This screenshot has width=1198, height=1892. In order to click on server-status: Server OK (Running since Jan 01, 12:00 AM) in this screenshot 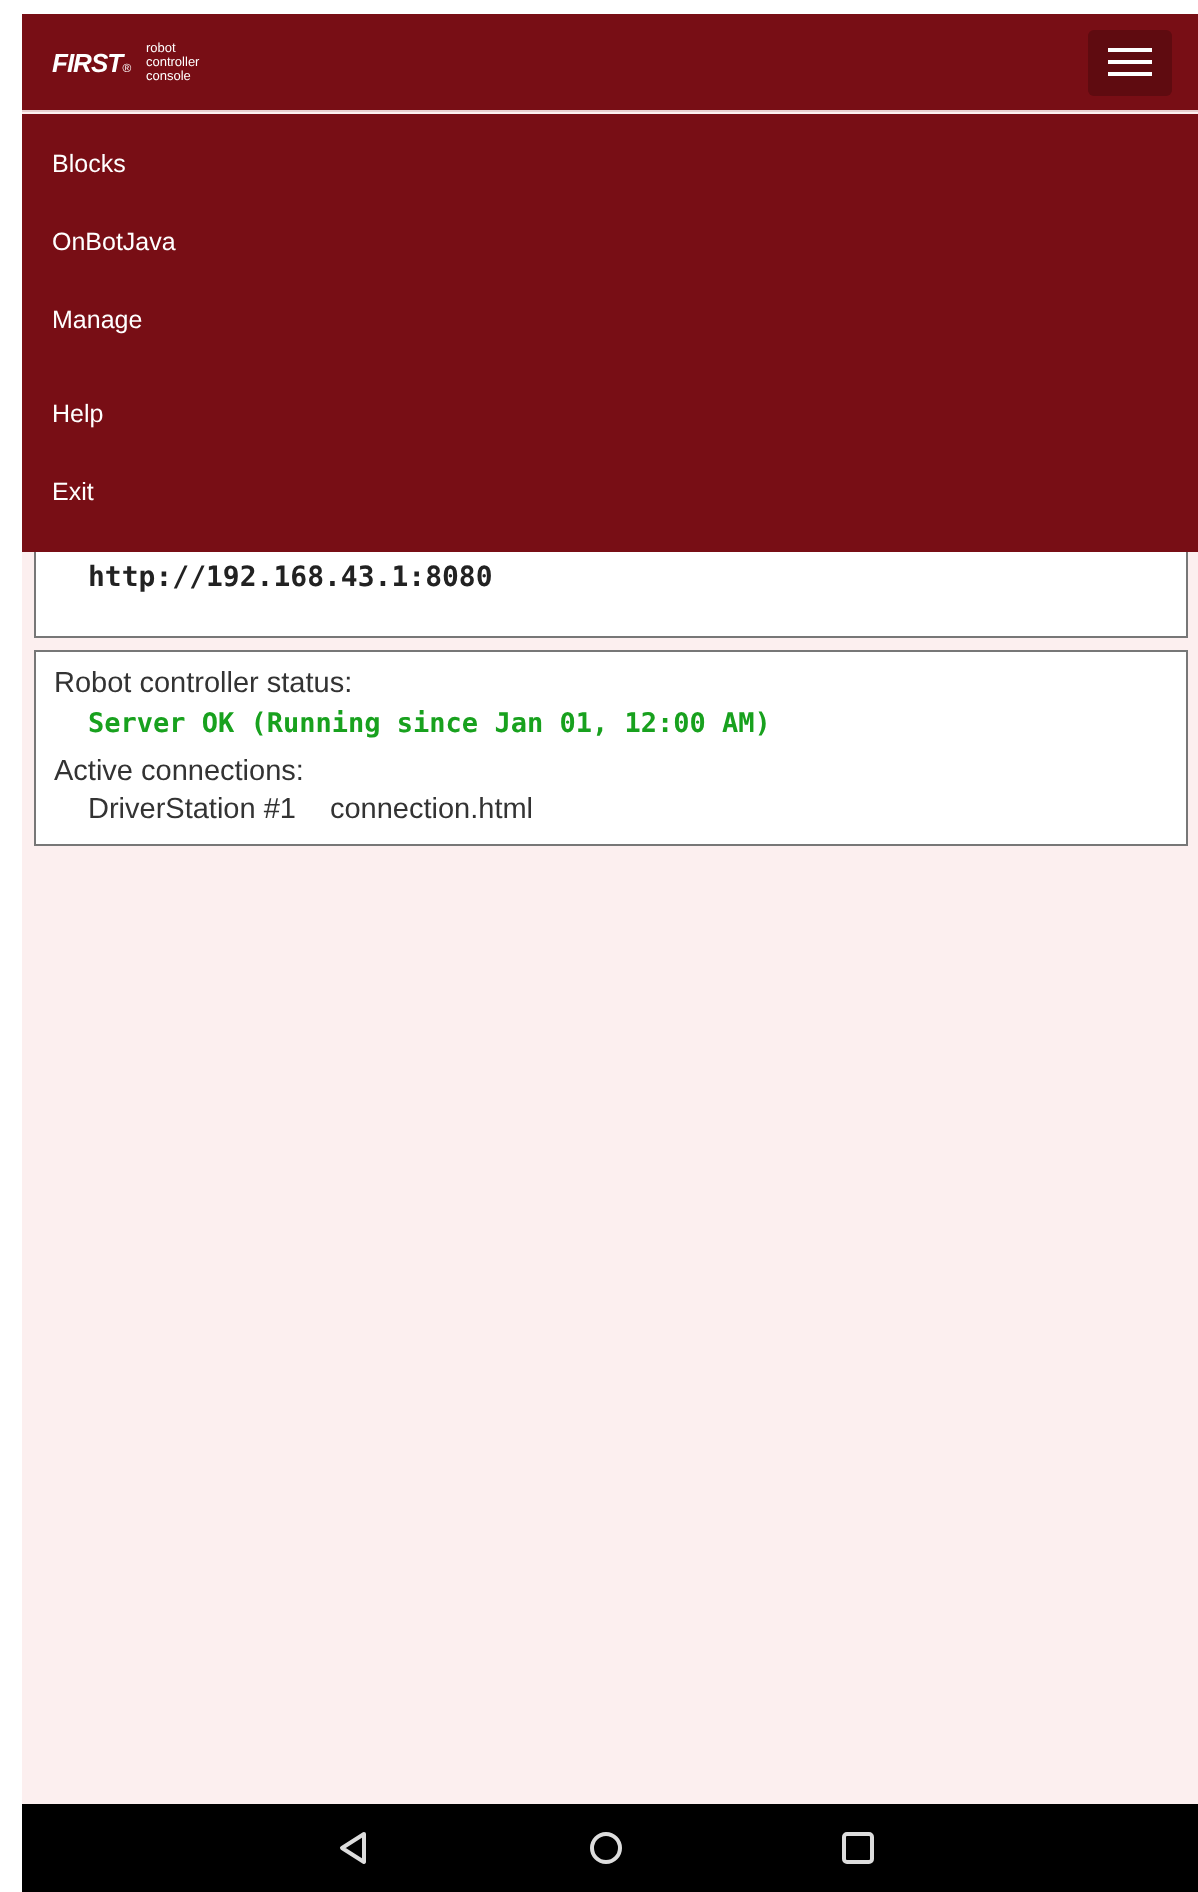, I will do `click(430, 724)`.